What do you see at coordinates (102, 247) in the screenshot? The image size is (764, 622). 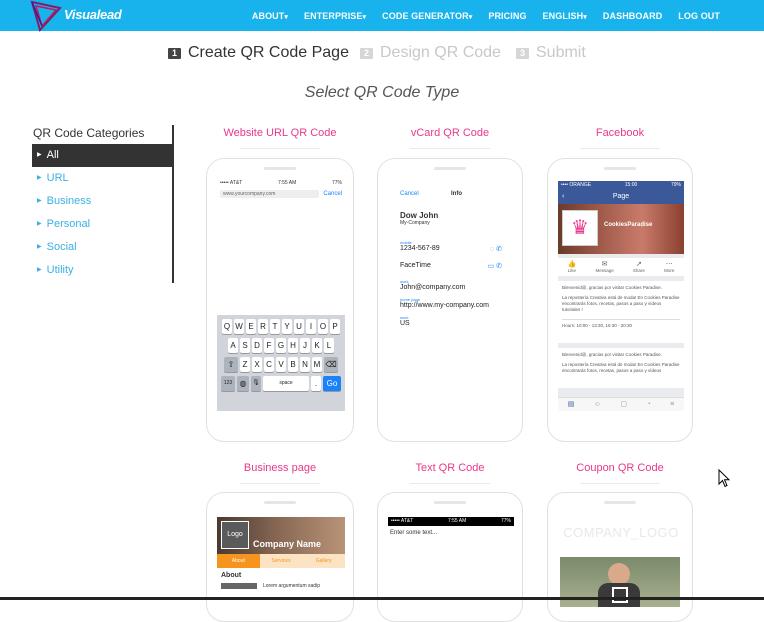 I see `category-social: ▶ Social` at bounding box center [102, 247].